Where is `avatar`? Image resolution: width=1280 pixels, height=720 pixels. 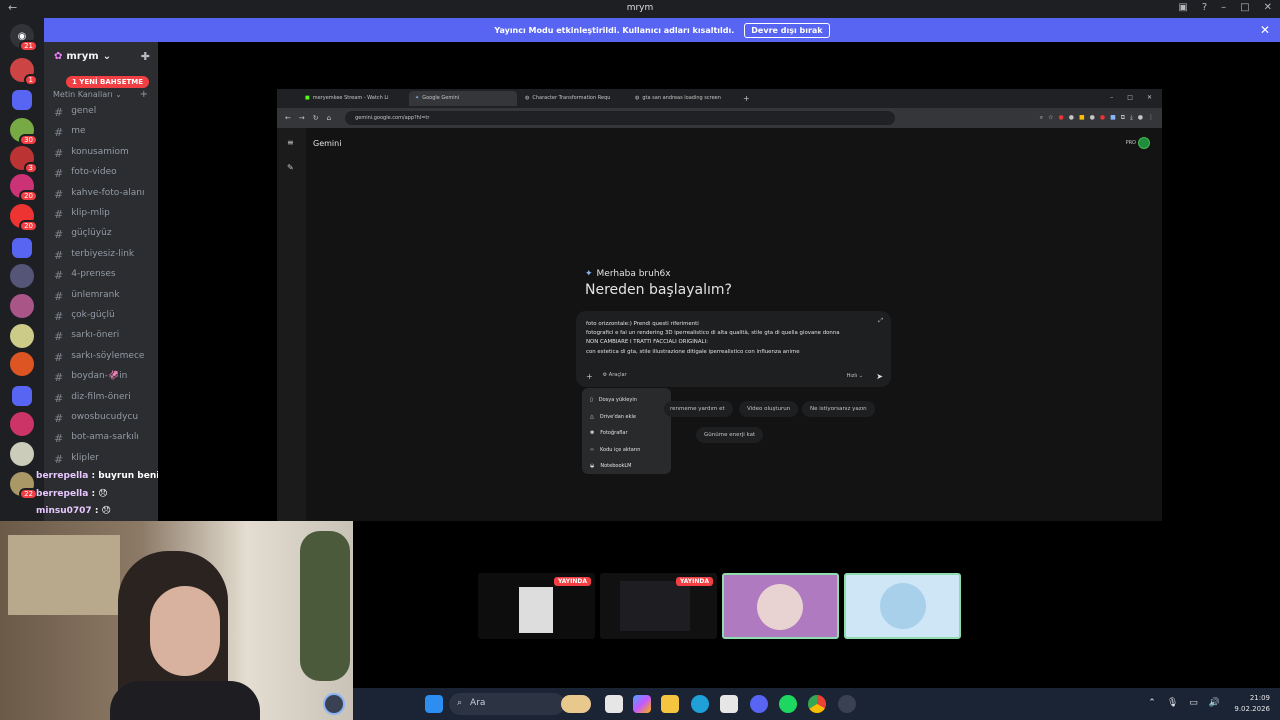
avatar is located at coordinates (1144, 143).